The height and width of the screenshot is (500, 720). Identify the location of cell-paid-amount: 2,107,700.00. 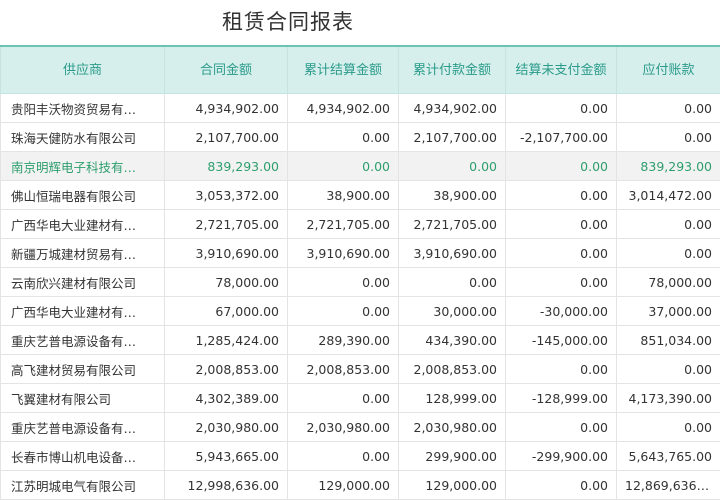
(452, 137).